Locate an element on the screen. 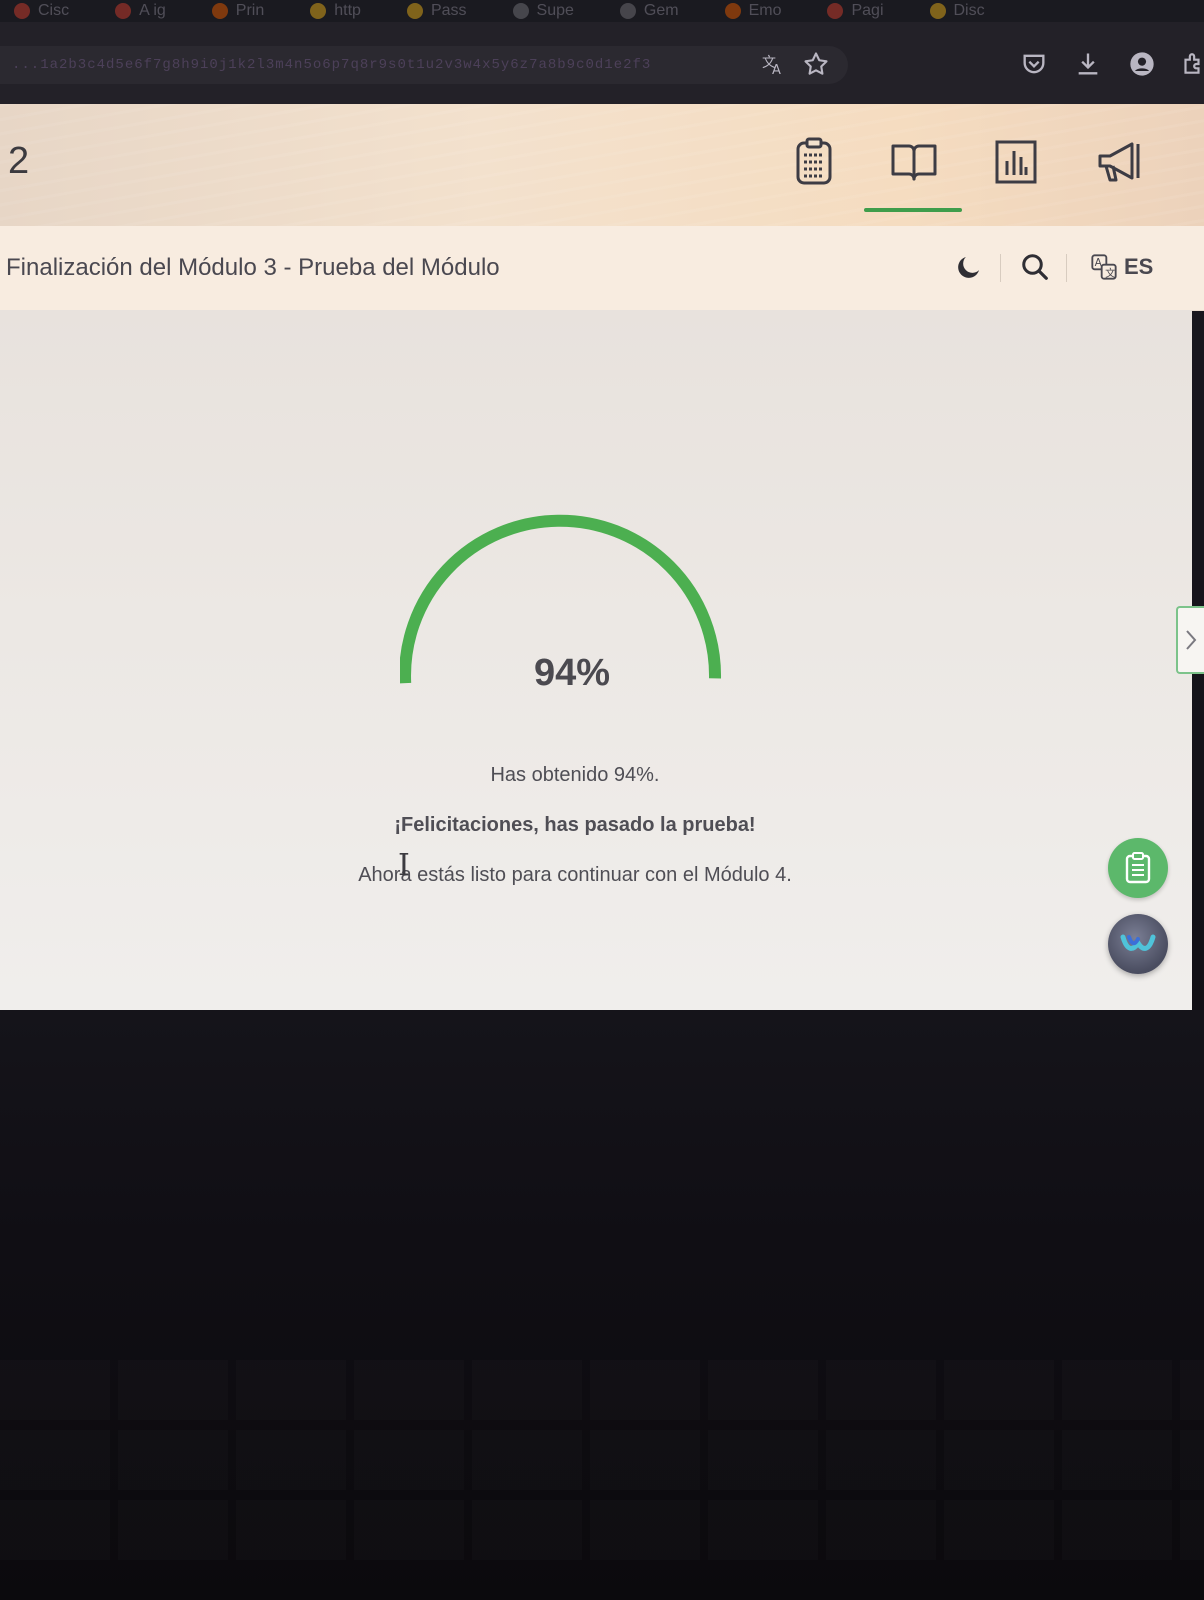 This screenshot has height=1600, width=1204. text-cursor-icon: I is located at coordinates (404, 865).